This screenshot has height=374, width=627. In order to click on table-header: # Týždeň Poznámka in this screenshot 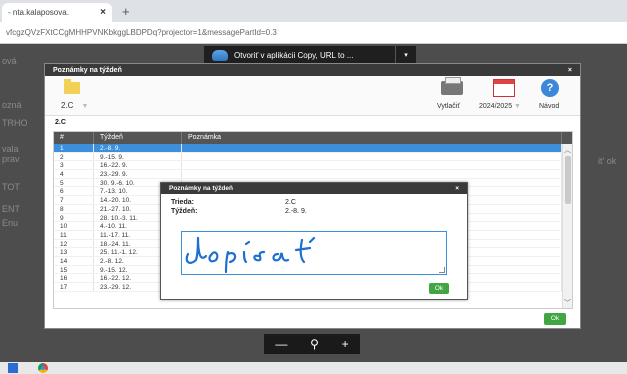, I will do `click(313, 138)`.